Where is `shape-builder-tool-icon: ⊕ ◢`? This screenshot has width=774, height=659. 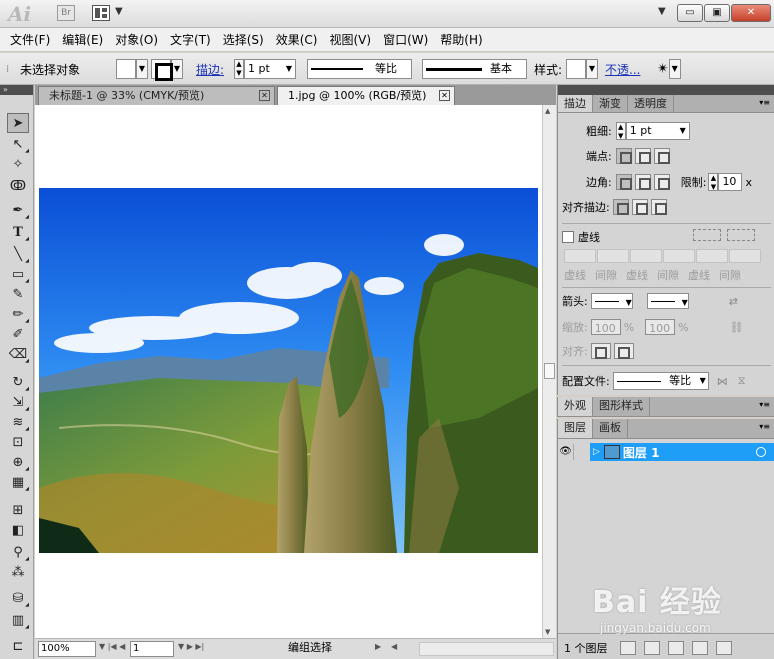 shape-builder-tool-icon: ⊕ ◢ is located at coordinates (18, 463).